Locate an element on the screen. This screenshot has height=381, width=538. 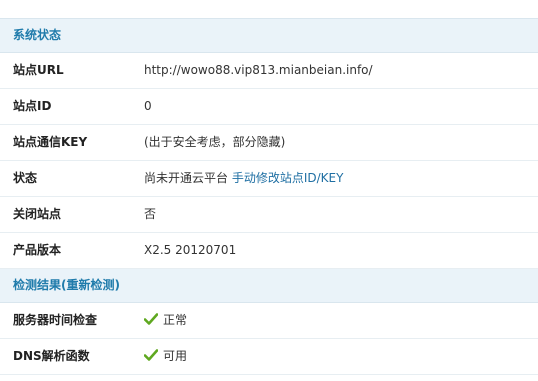
row-label: 产品版本 is located at coordinates (37, 250).